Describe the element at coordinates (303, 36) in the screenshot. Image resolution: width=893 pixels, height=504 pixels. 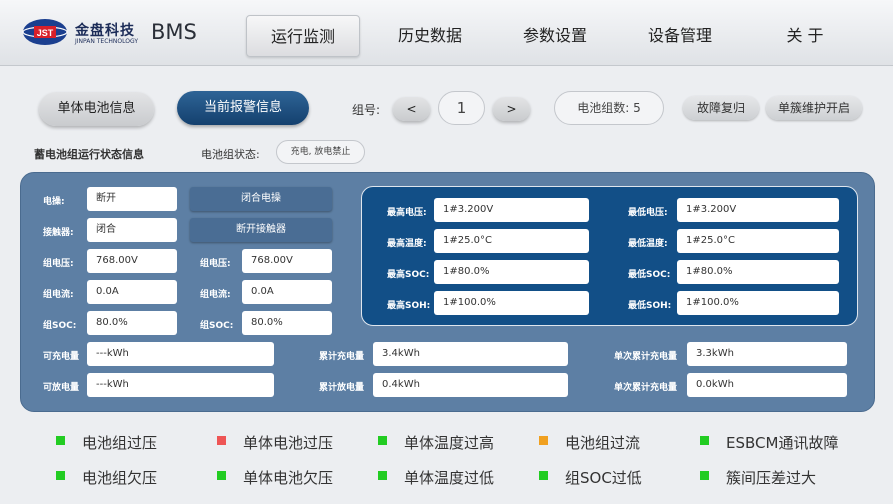
I see `tab-run-monitor: 运行监测` at that location.